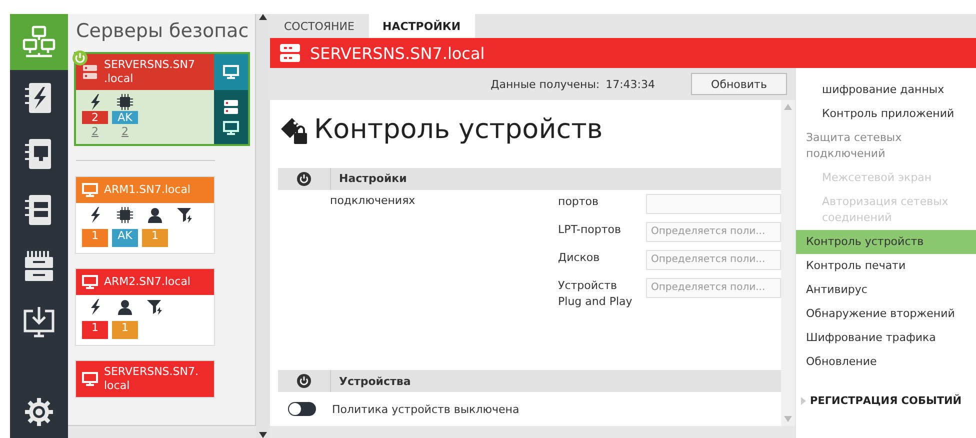  What do you see at coordinates (886, 362) in the screenshot?
I see `nav-item: Обновление` at bounding box center [886, 362].